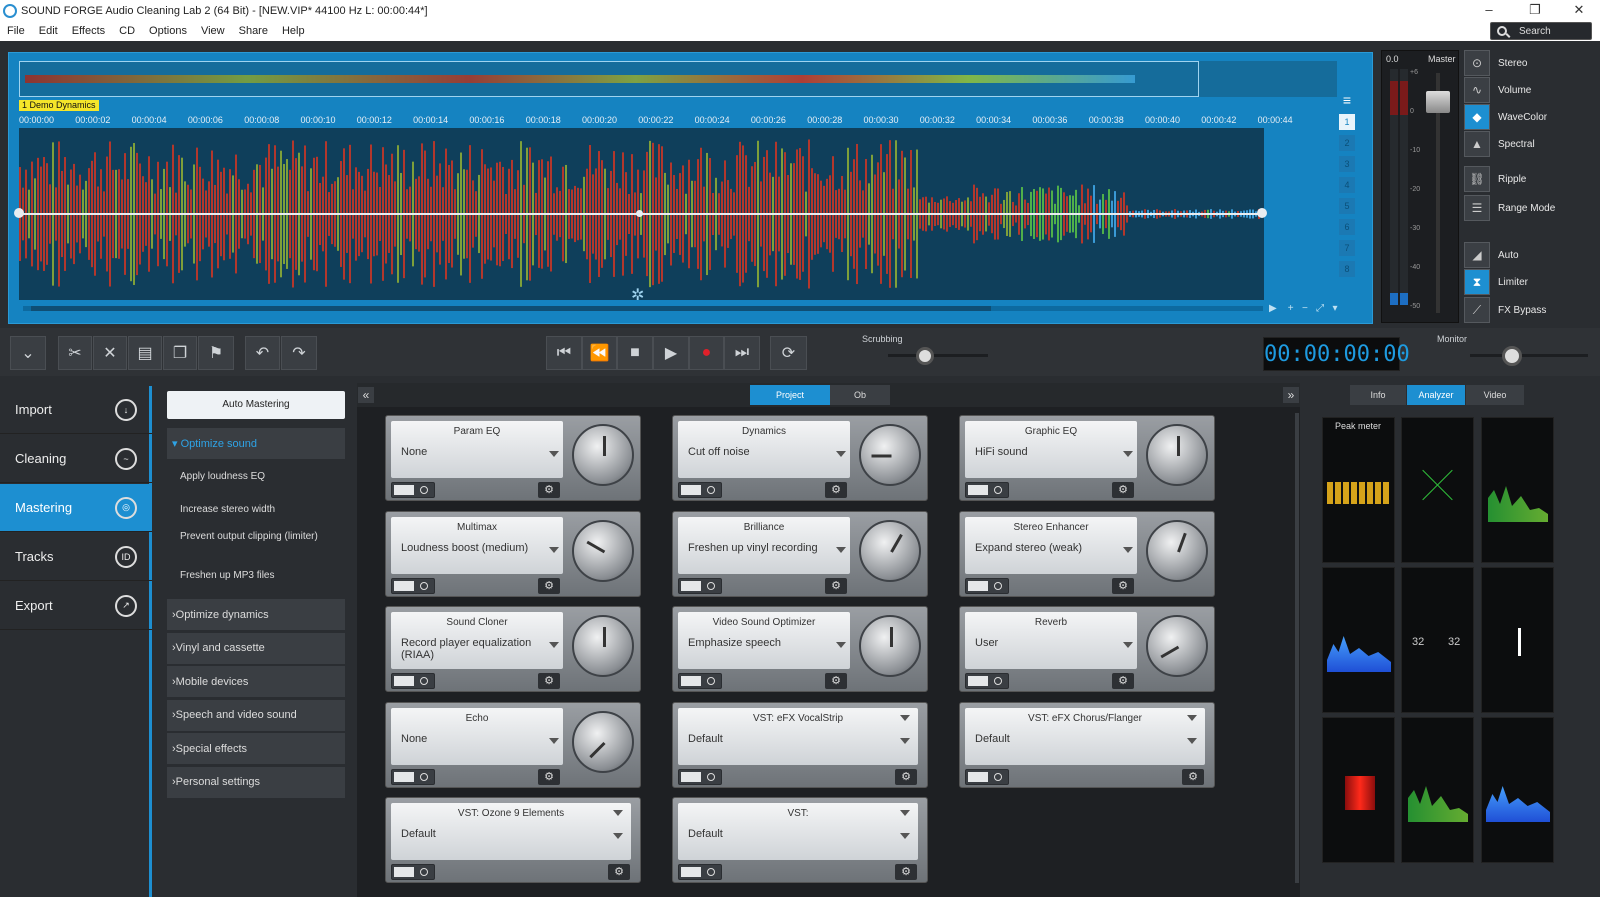 The image size is (1600, 897). I want to click on stop-icon: ■, so click(635, 353).